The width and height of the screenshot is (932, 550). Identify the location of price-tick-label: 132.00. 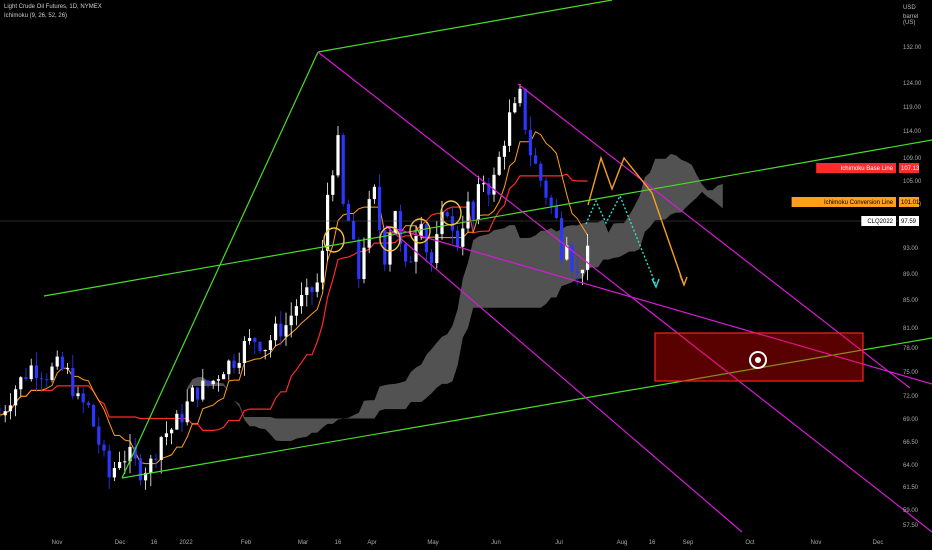
(912, 48).